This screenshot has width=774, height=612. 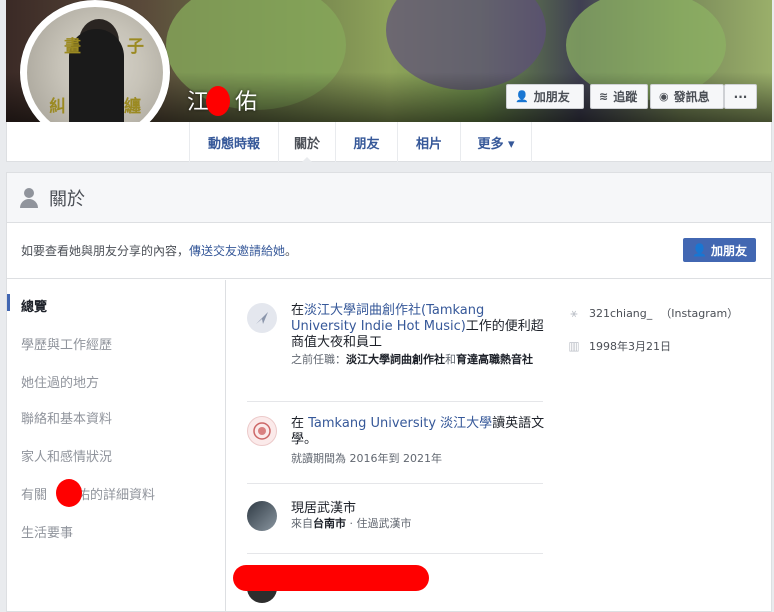 What do you see at coordinates (329, 523) in the screenshot?
I see `origin-city-link: 台南市` at bounding box center [329, 523].